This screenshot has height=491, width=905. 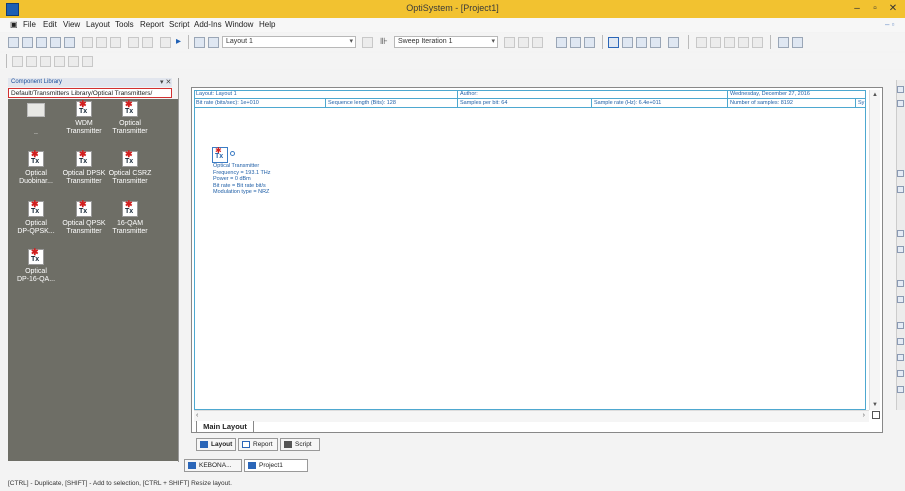 I want to click on open-sample-icon, so click(x=41, y=42).